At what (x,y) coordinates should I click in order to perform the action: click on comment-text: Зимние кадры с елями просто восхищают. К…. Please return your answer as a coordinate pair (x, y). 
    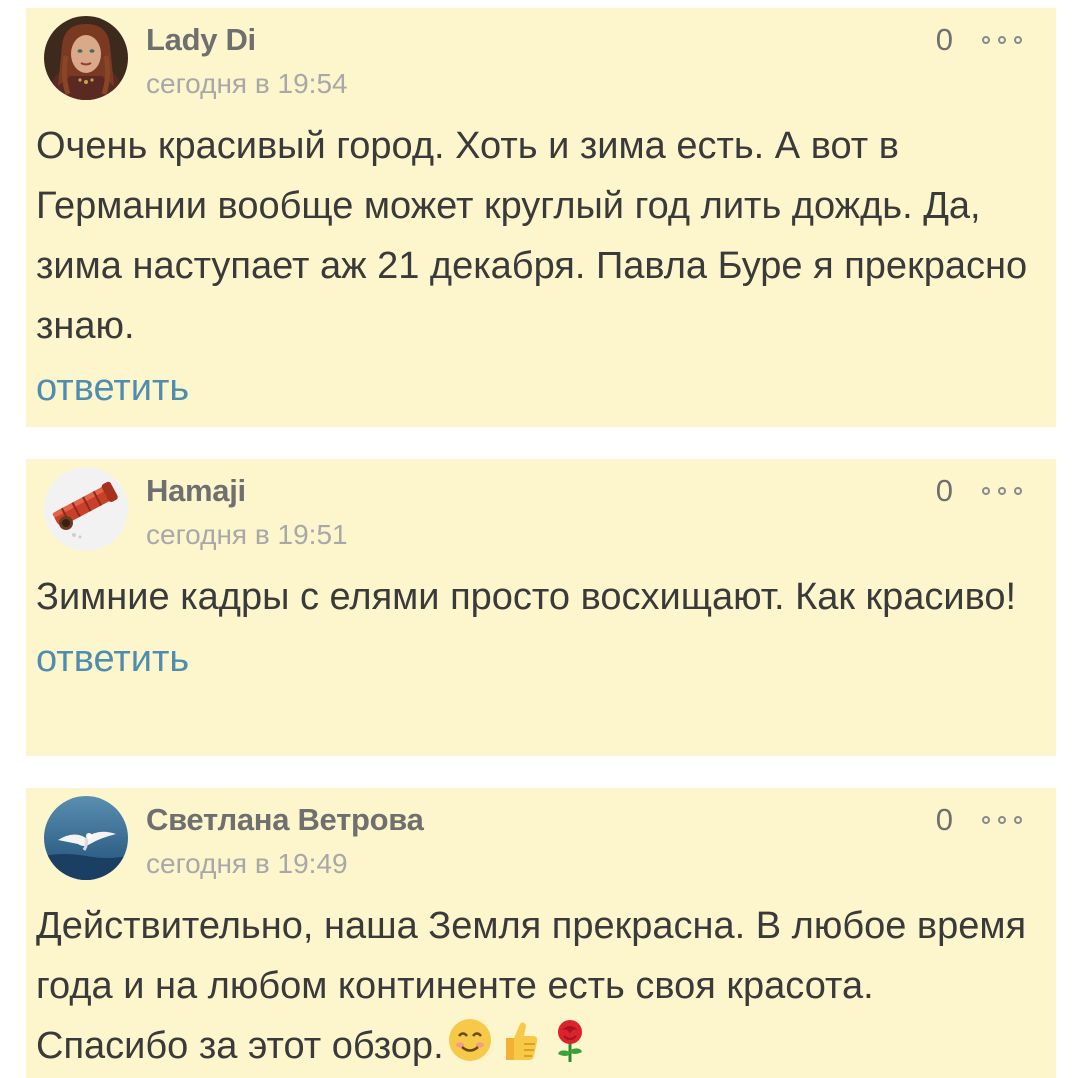
    Looking at the image, I should click on (526, 597).